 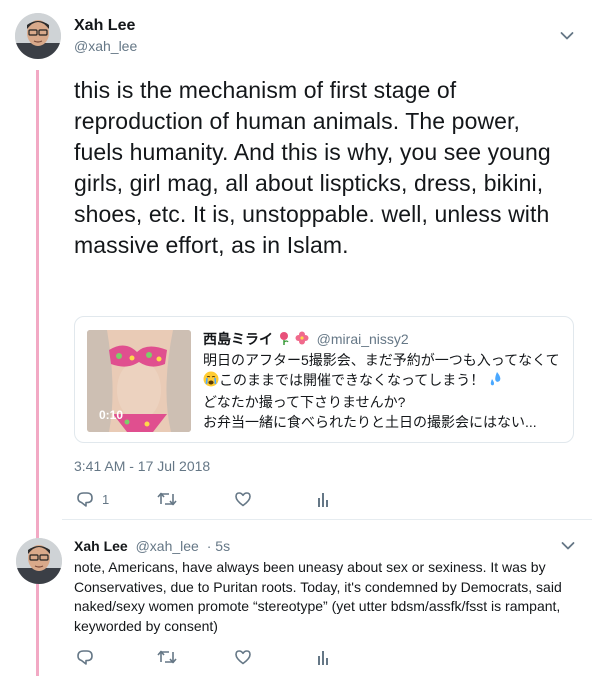 What do you see at coordinates (106, 499) in the screenshot?
I see `reply-count: 1` at bounding box center [106, 499].